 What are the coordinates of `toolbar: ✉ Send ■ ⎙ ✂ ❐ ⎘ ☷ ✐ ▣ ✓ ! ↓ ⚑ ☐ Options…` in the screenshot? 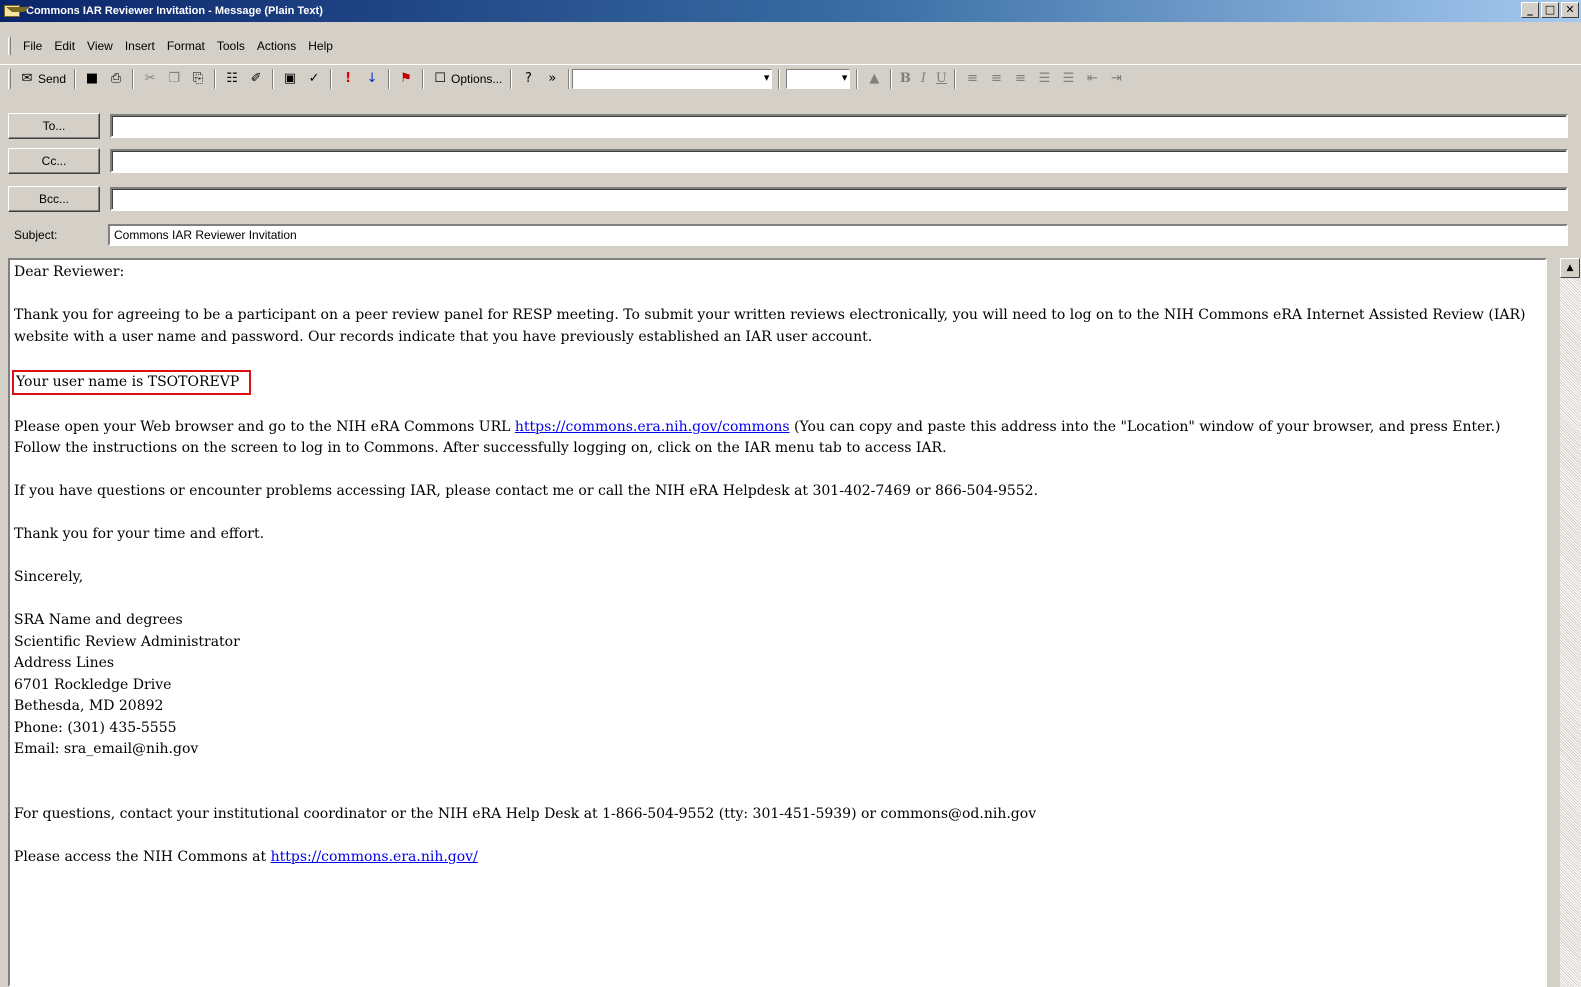 It's located at (790, 78).